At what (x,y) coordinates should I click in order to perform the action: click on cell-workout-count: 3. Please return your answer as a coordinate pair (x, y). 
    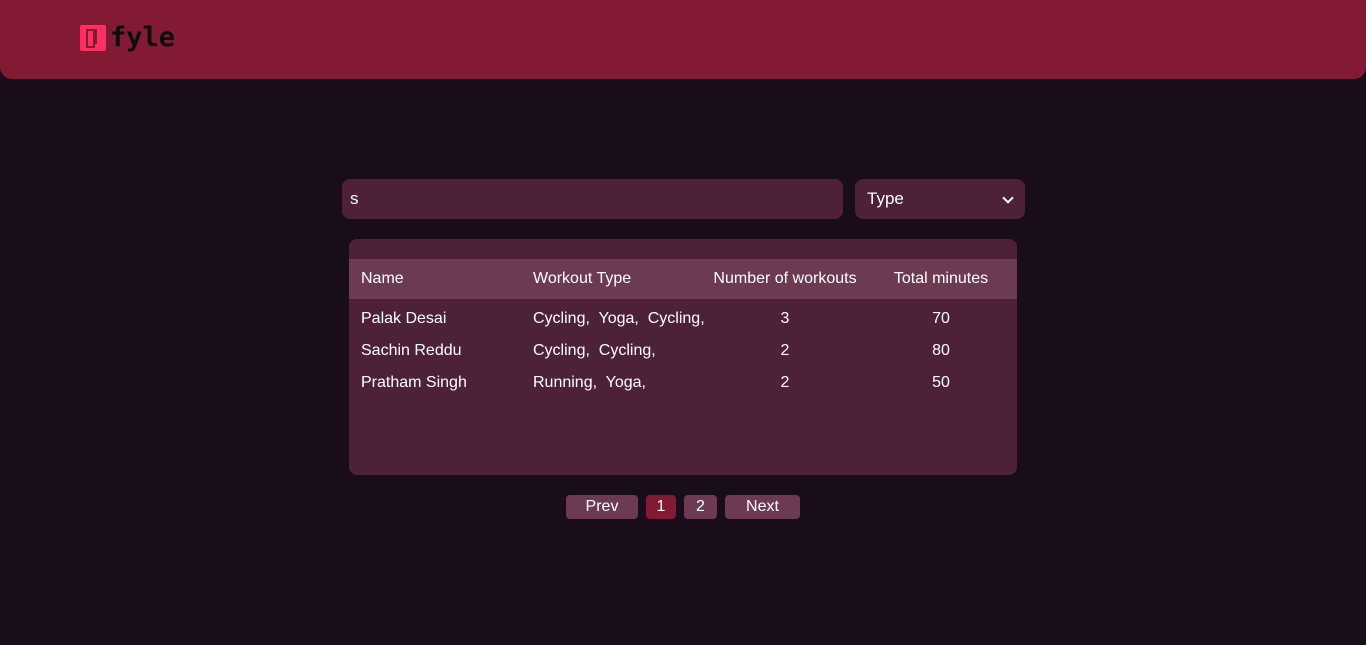
    Looking at the image, I should click on (785, 318).